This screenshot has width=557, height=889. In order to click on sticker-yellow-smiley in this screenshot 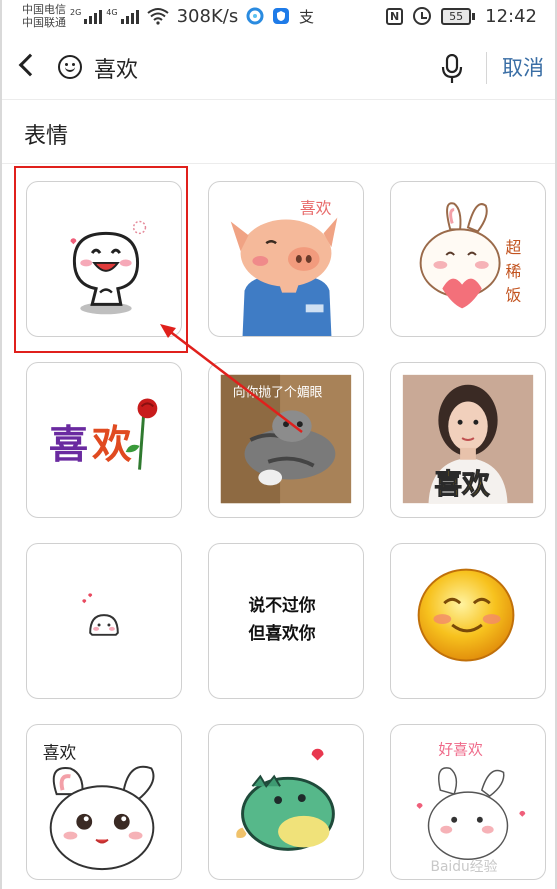, I will do `click(468, 621)`.